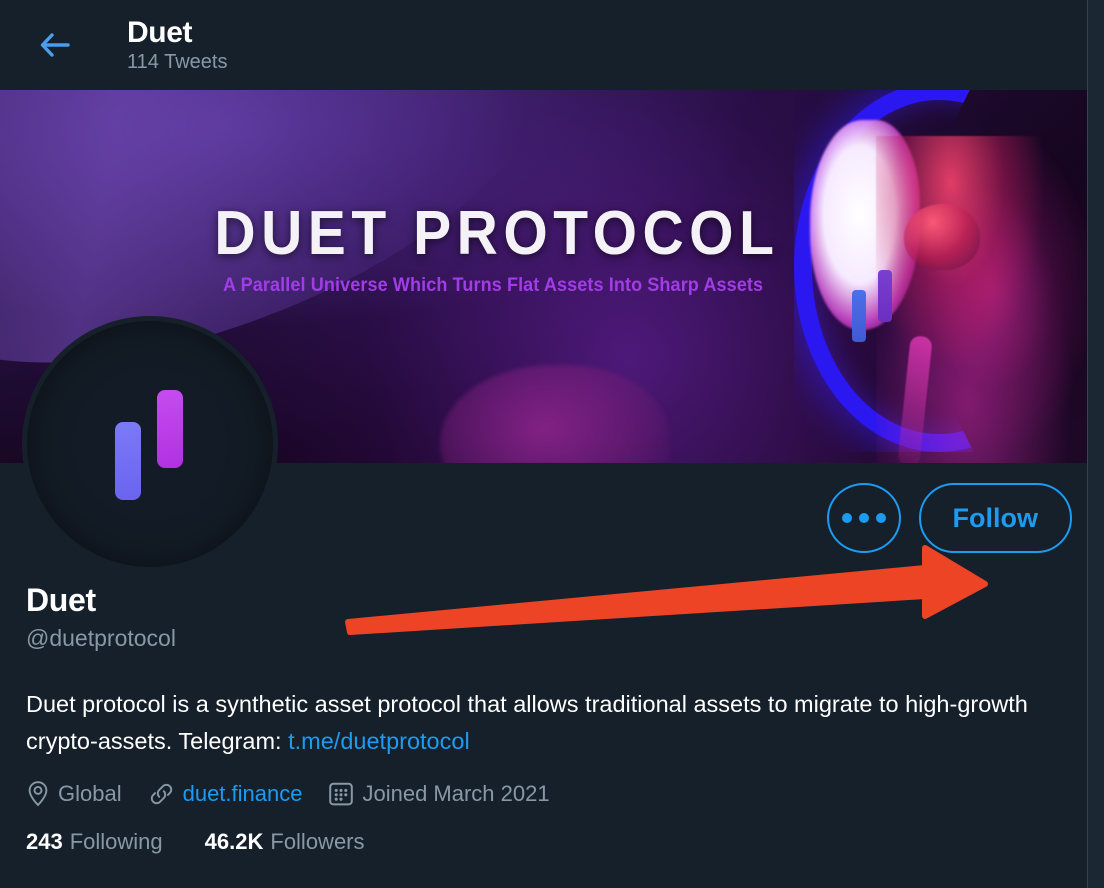 The width and height of the screenshot is (1104, 888). I want to click on arrow-left-icon, so click(55, 45).